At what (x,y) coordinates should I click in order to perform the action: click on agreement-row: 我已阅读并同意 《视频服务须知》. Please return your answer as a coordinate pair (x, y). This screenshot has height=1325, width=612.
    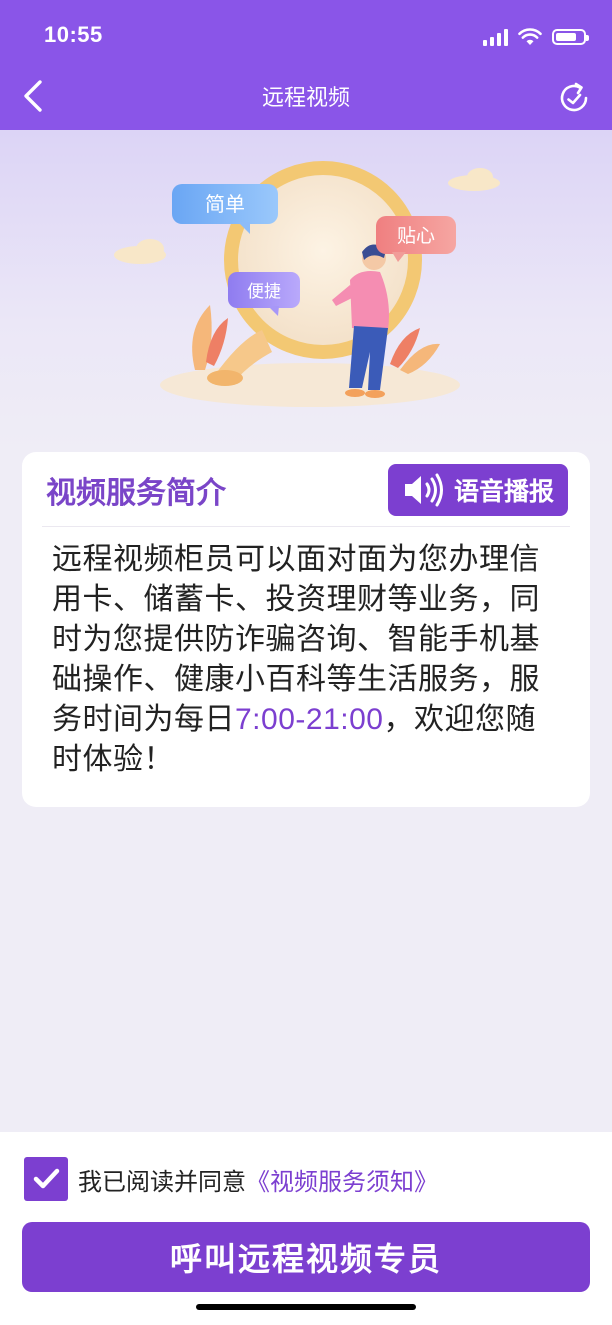
    Looking at the image, I should click on (231, 1179).